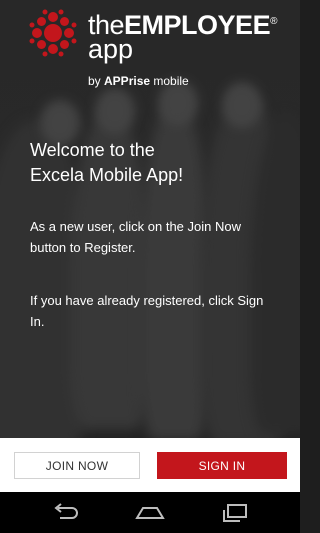 The height and width of the screenshot is (533, 320). I want to click on button-bar: JOIN NOW SIGN IN, so click(150, 465).